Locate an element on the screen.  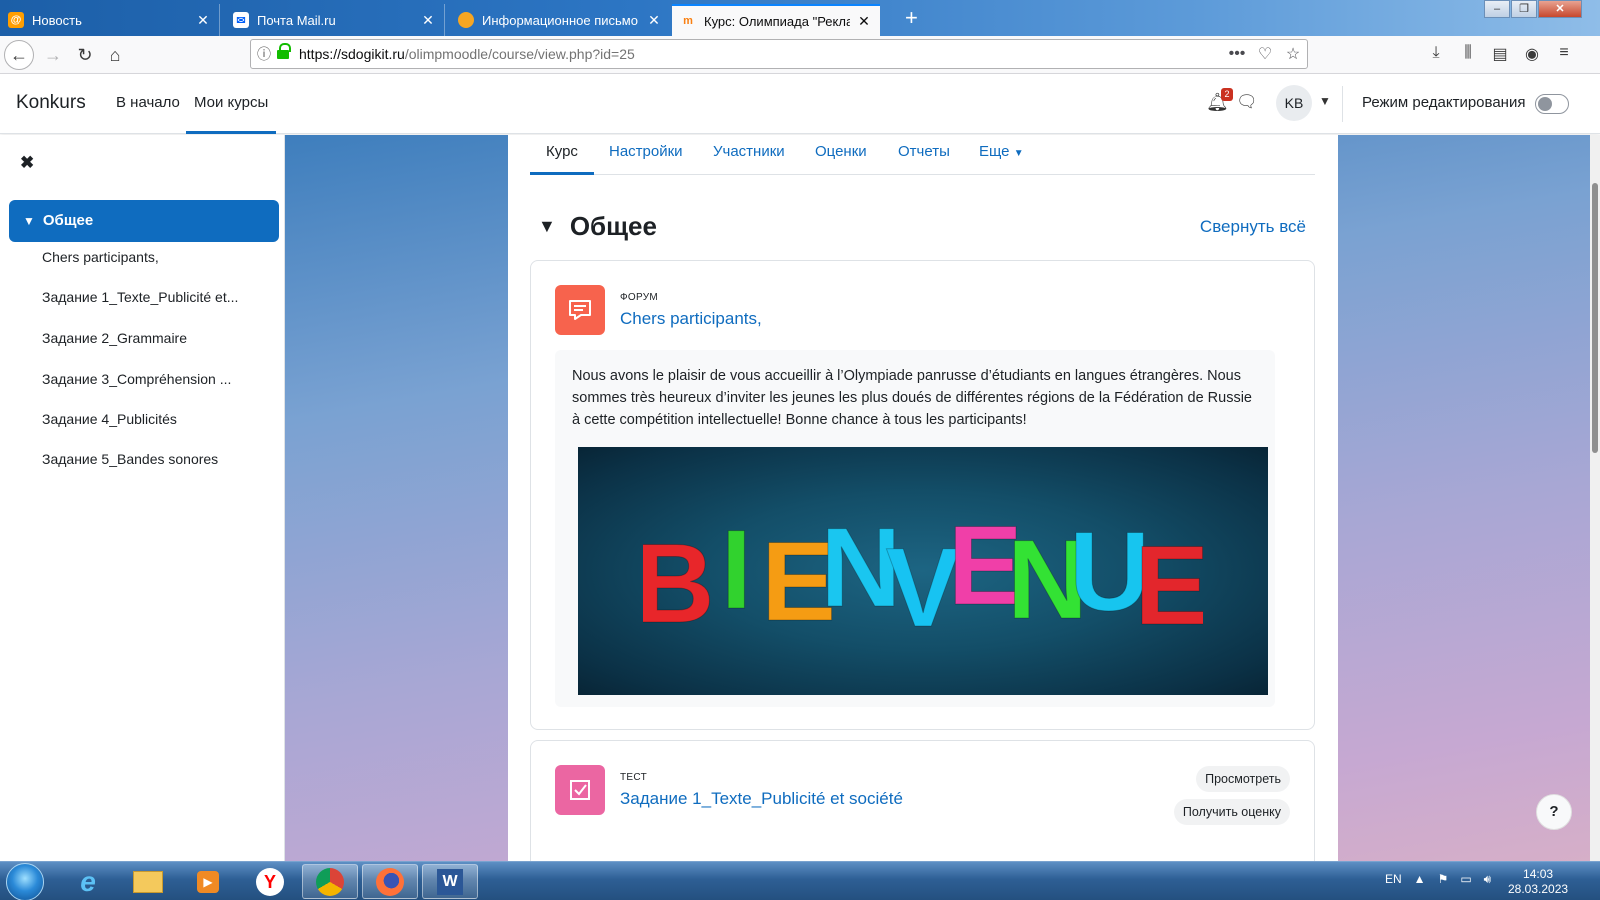
browser-tab-news: @ Новость ✕ is located at coordinates (110, 20).